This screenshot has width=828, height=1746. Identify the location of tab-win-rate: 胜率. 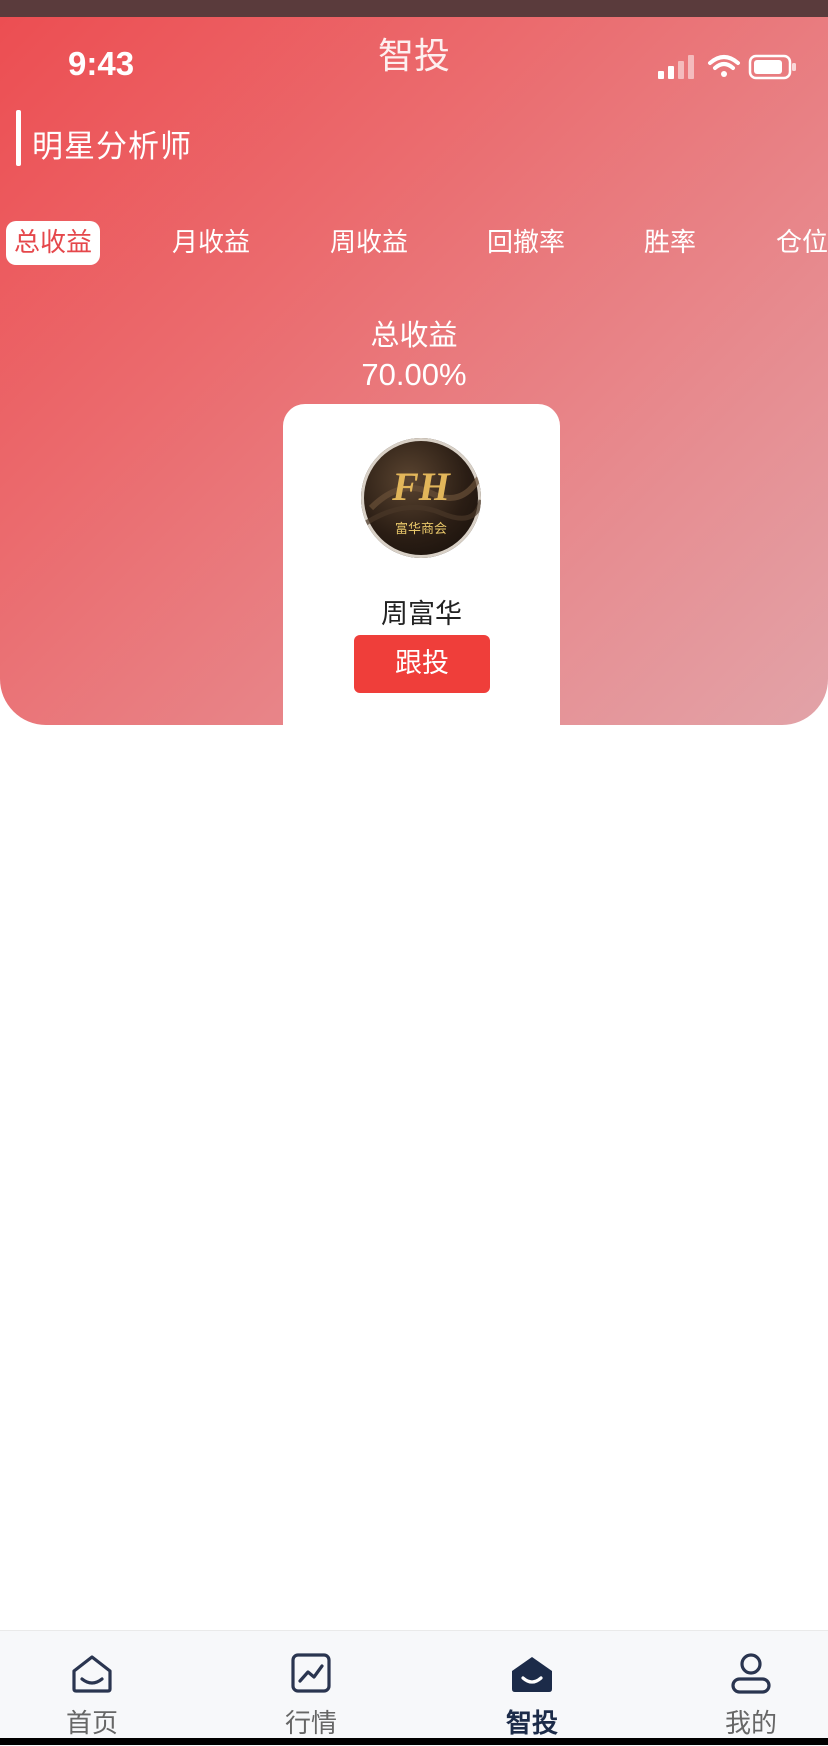
(670, 243).